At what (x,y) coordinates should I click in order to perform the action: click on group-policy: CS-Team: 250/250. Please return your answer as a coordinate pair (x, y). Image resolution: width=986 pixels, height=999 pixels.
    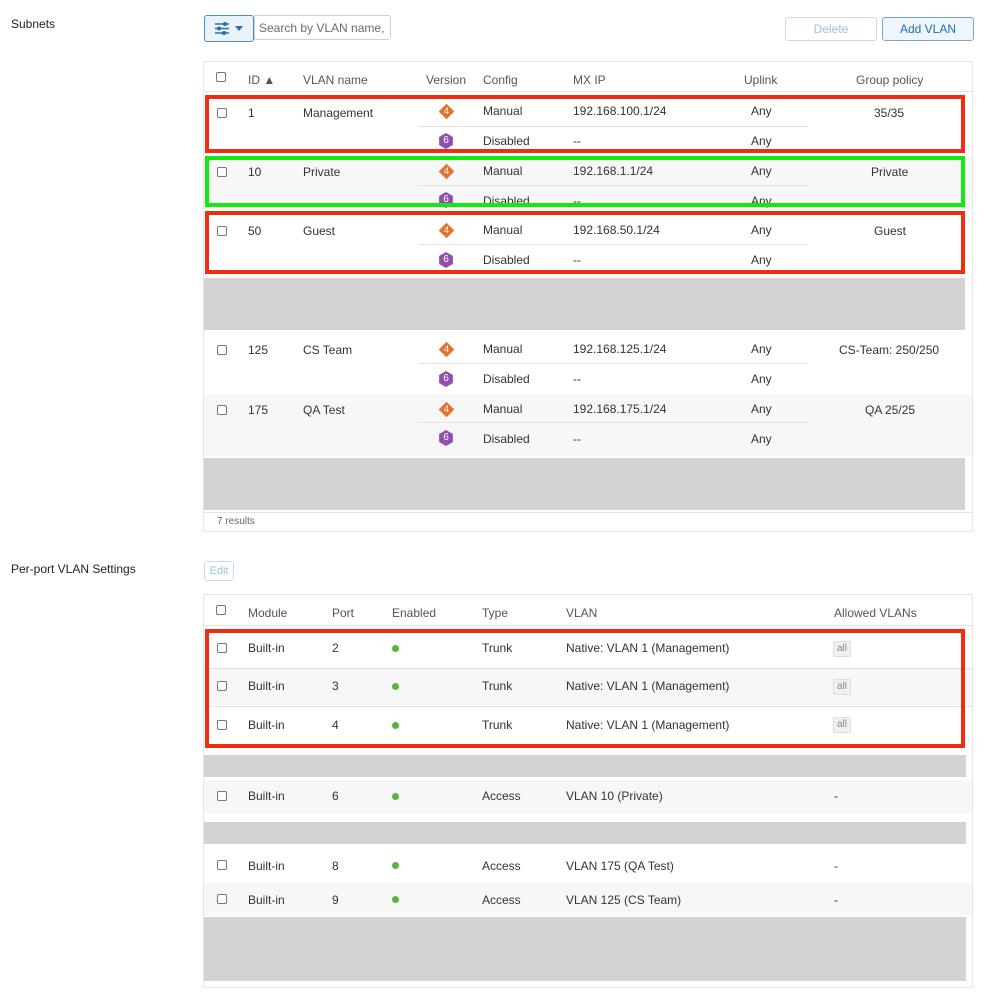
    Looking at the image, I should click on (889, 350).